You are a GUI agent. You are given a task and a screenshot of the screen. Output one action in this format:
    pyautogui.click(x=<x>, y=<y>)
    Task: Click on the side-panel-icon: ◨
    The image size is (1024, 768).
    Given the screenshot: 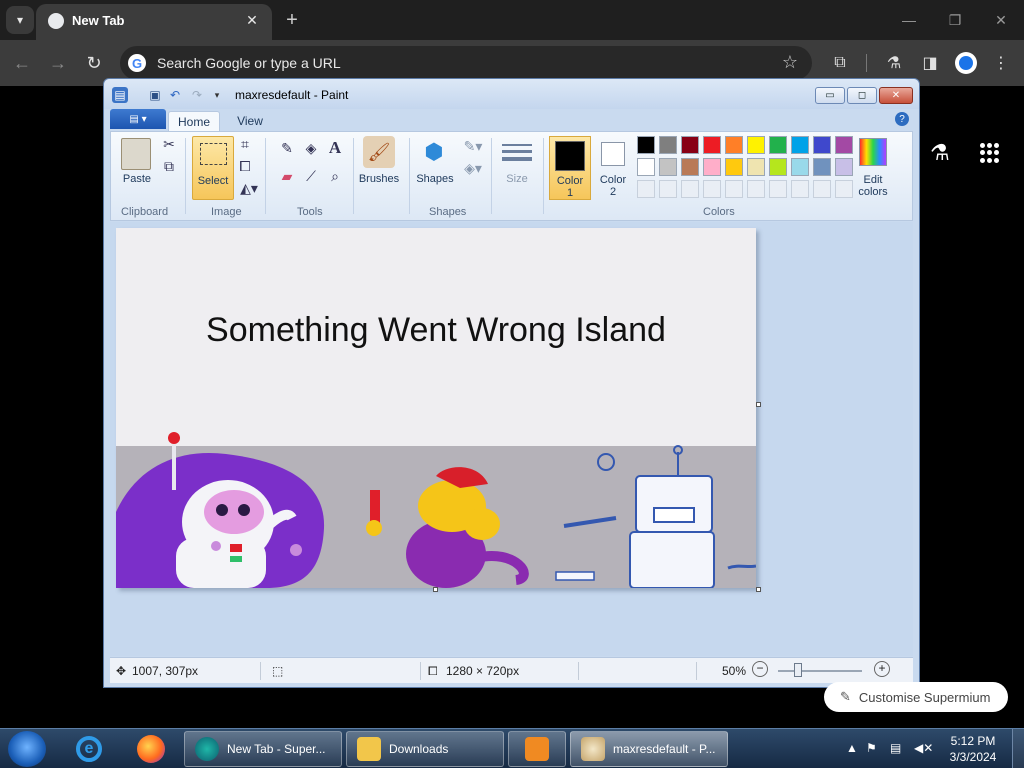 What is the action you would take?
    pyautogui.click(x=930, y=63)
    